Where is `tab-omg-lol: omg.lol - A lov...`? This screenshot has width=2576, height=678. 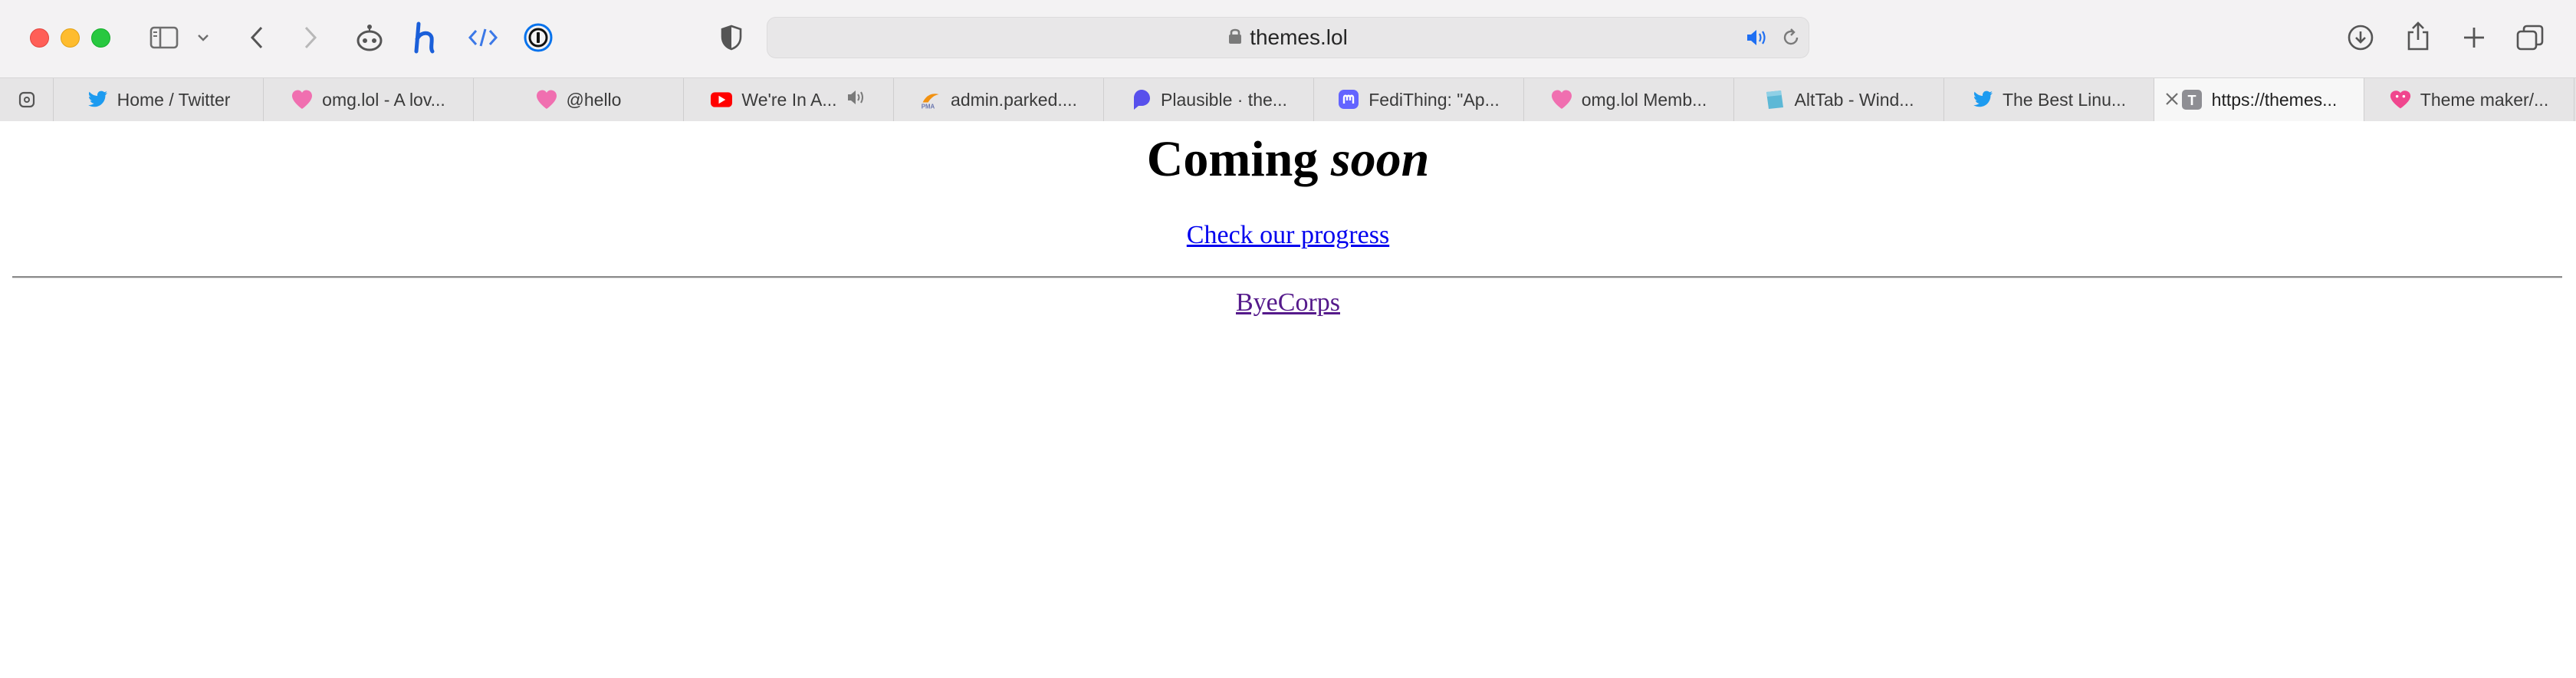 tab-omg-lol: omg.lol - A lov... is located at coordinates (369, 99).